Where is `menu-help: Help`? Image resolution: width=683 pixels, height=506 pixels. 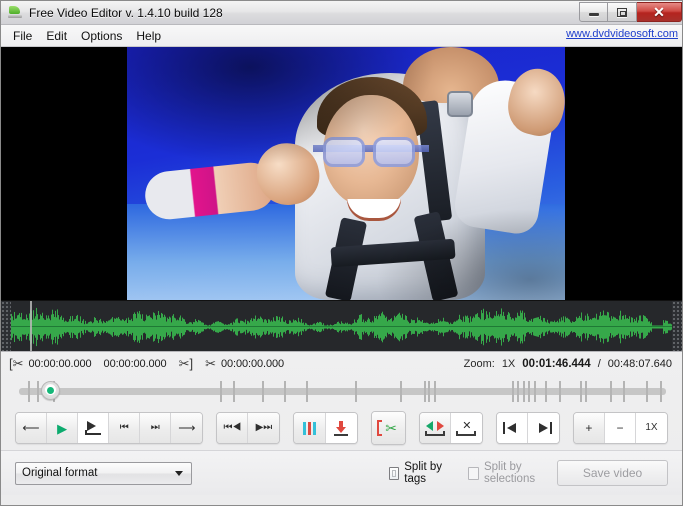
menu-help: Help is located at coordinates (148, 36).